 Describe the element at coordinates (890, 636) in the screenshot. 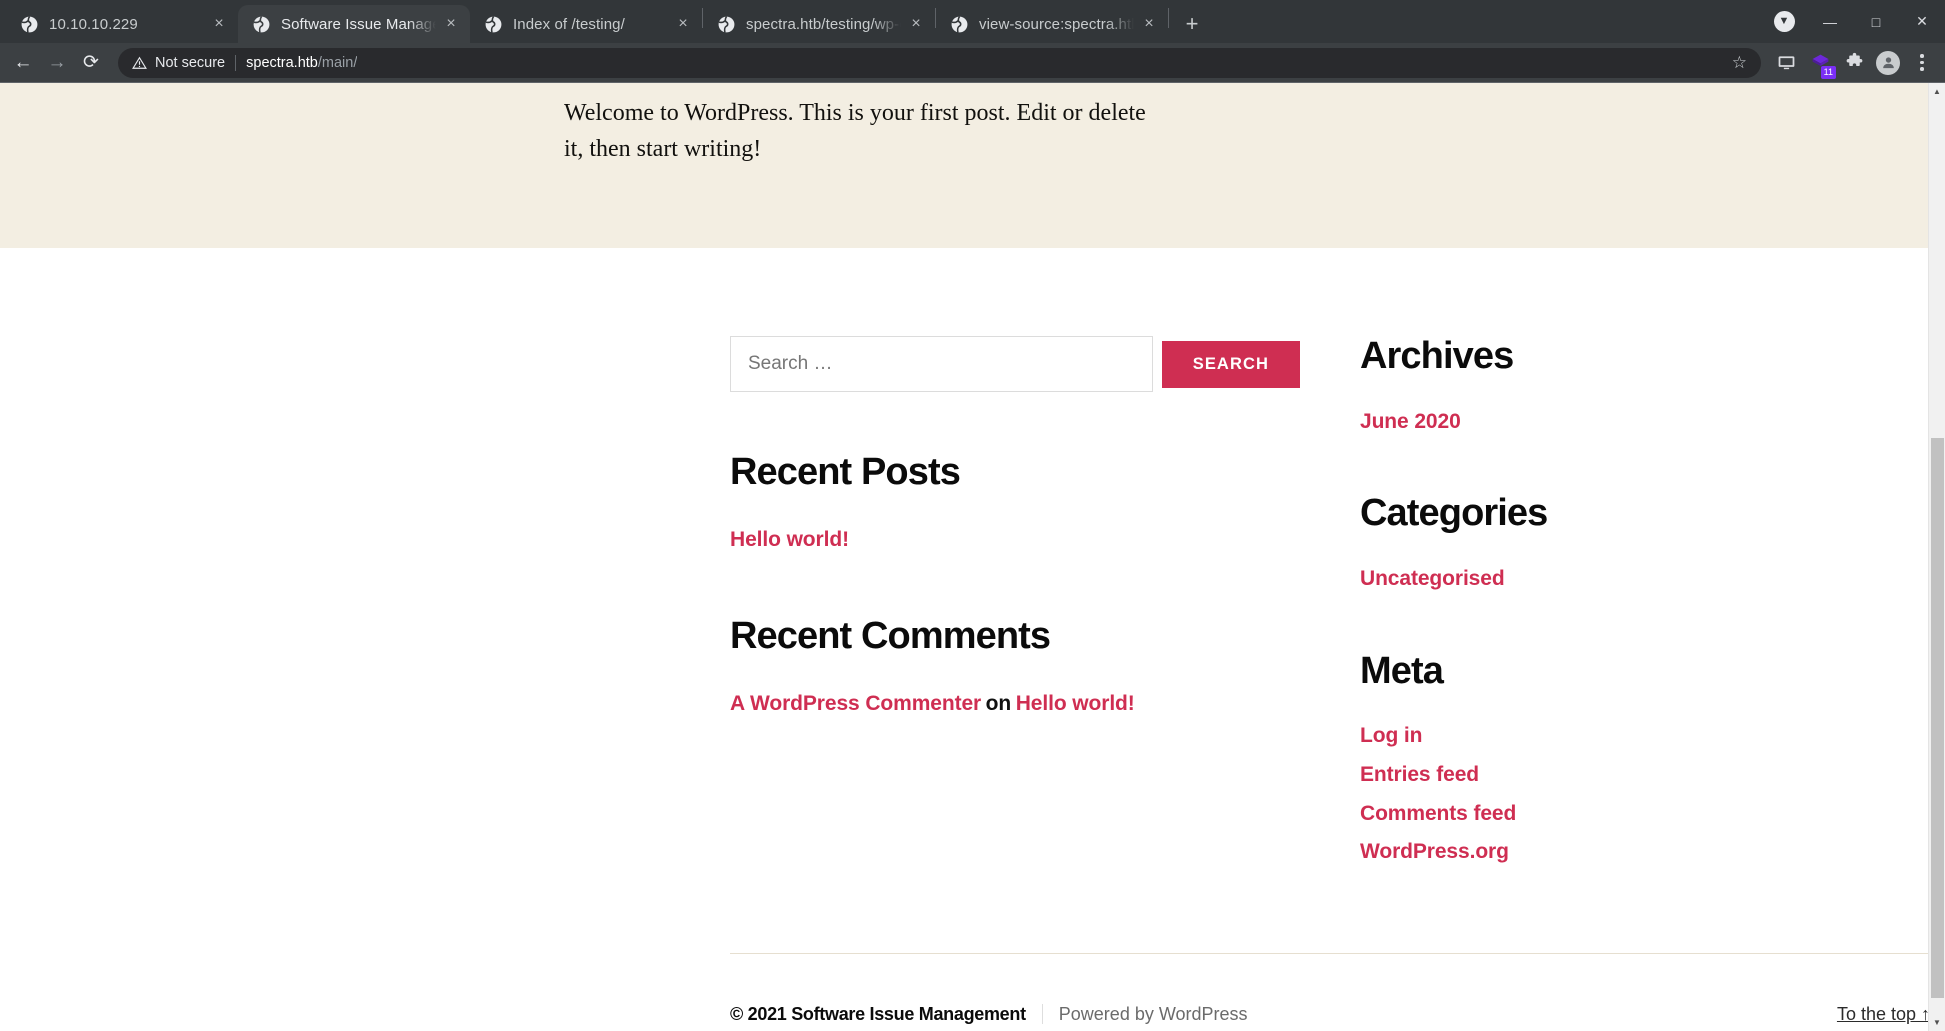

I see `widget-title-recent-comments: Recent Comments` at that location.